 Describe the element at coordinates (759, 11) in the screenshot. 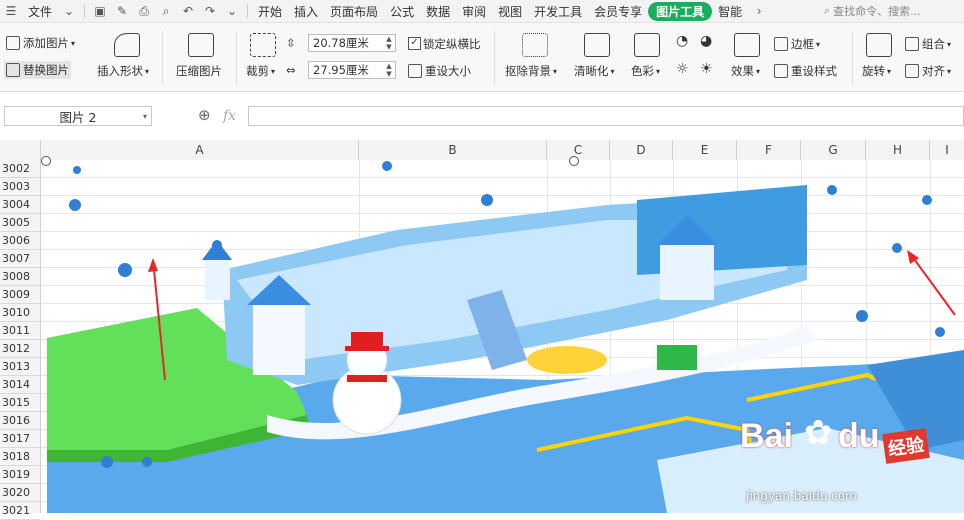

I see `chevron-right-icon: ›` at that location.